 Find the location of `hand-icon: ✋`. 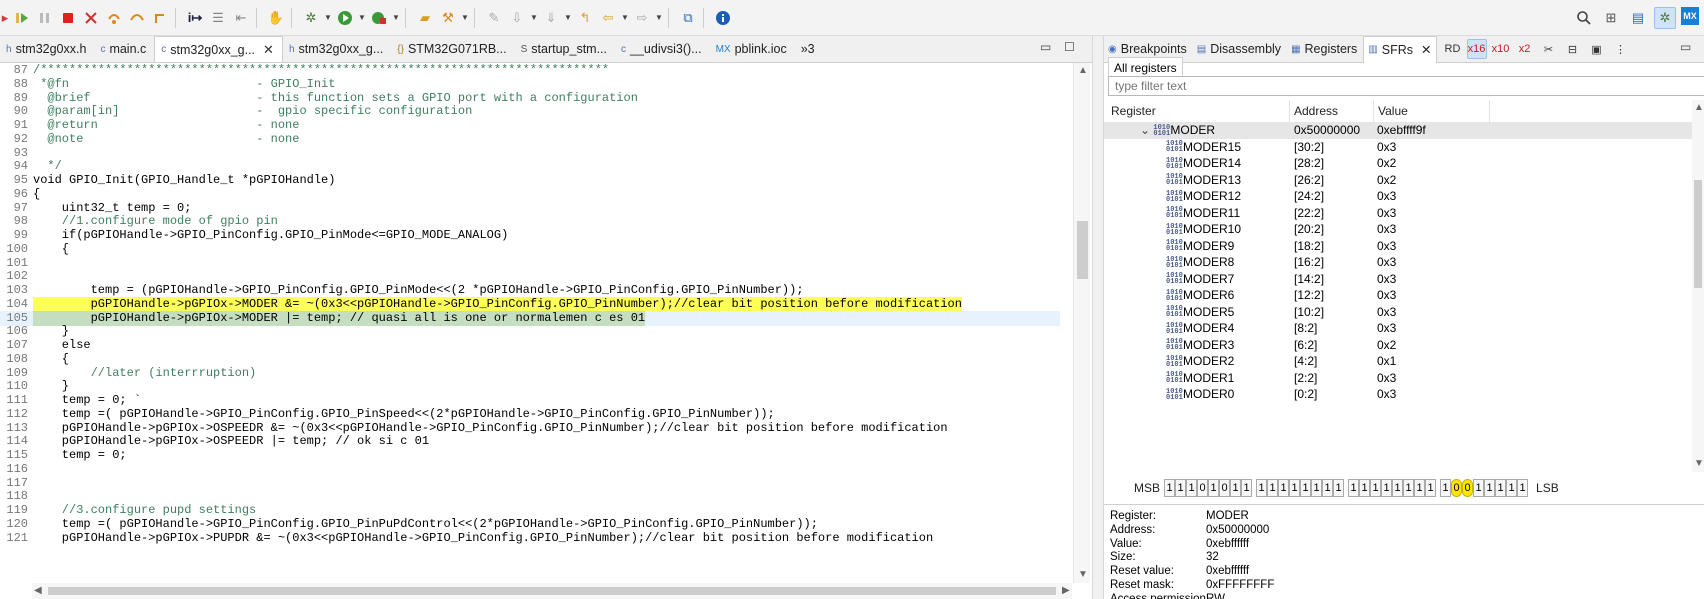

hand-icon: ✋ is located at coordinates (276, 18).